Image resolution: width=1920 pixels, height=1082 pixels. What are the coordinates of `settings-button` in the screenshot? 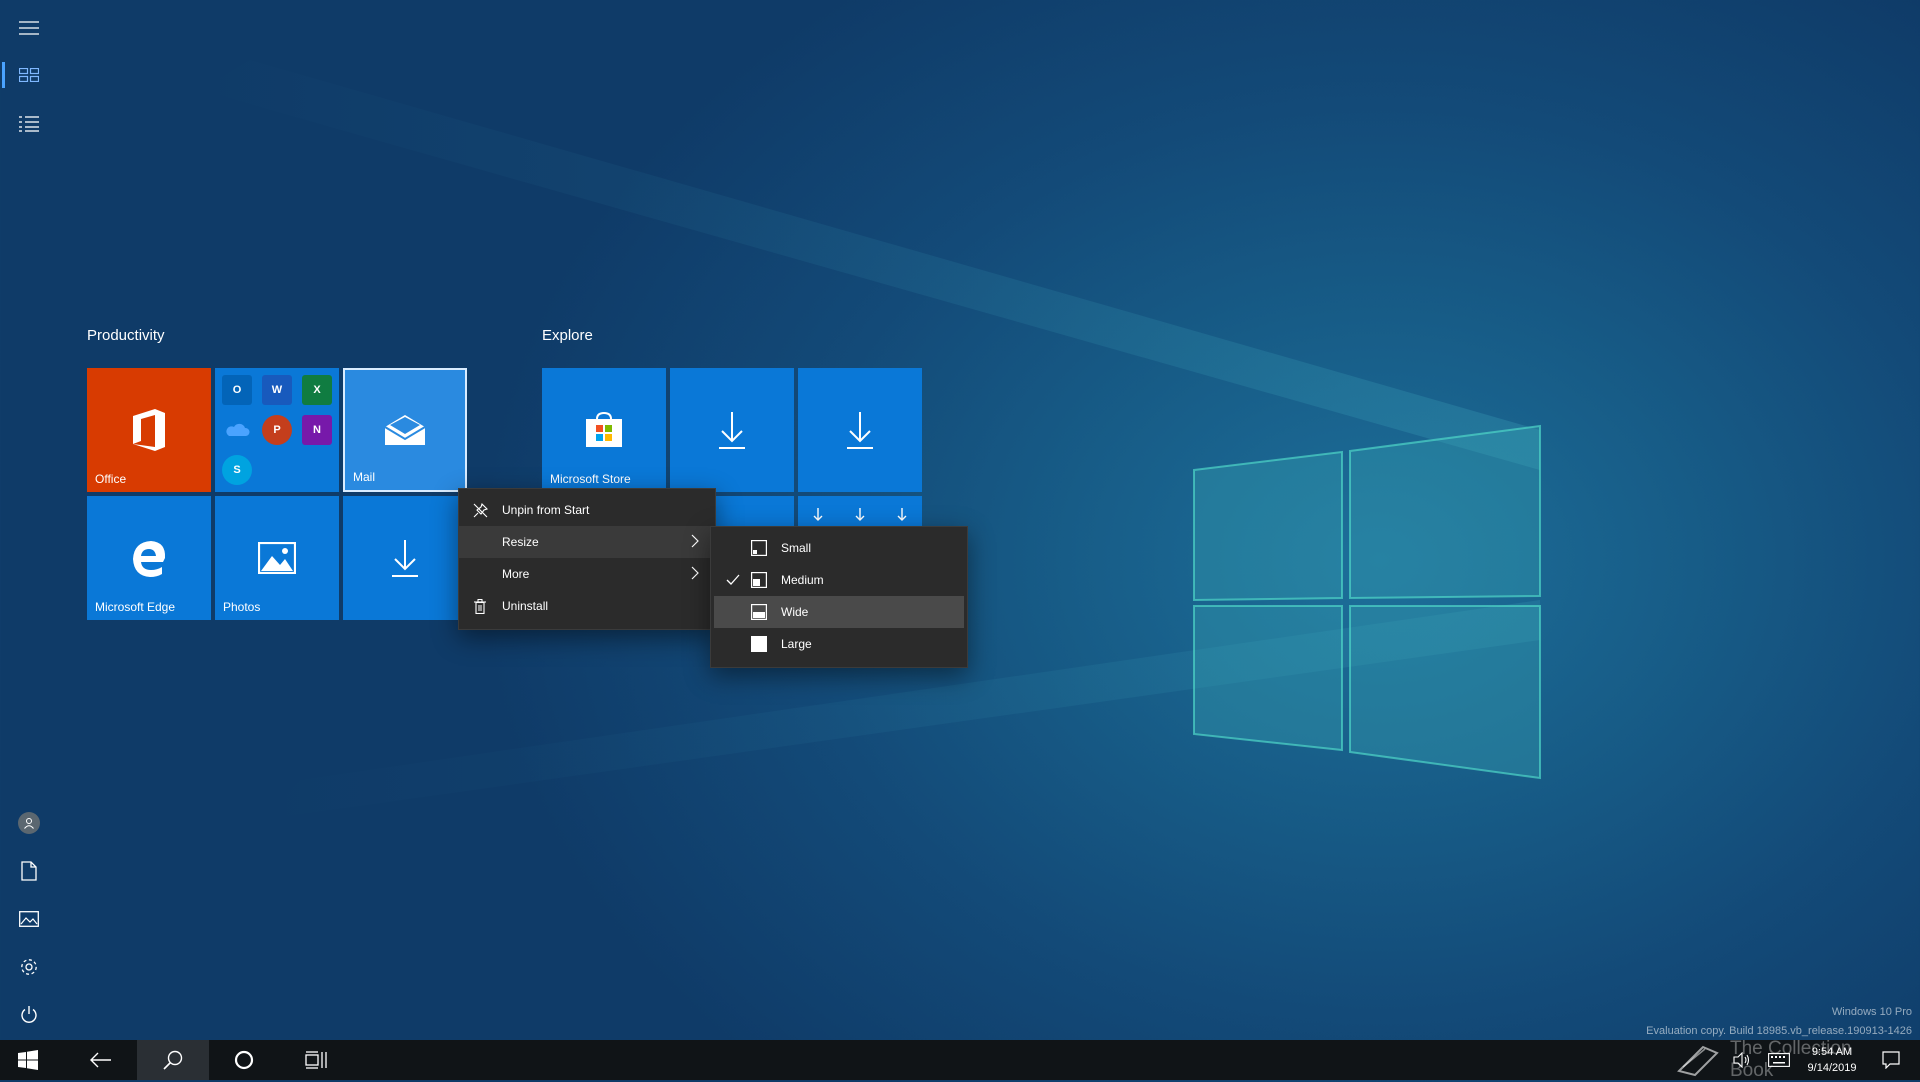 It's located at (29, 967).